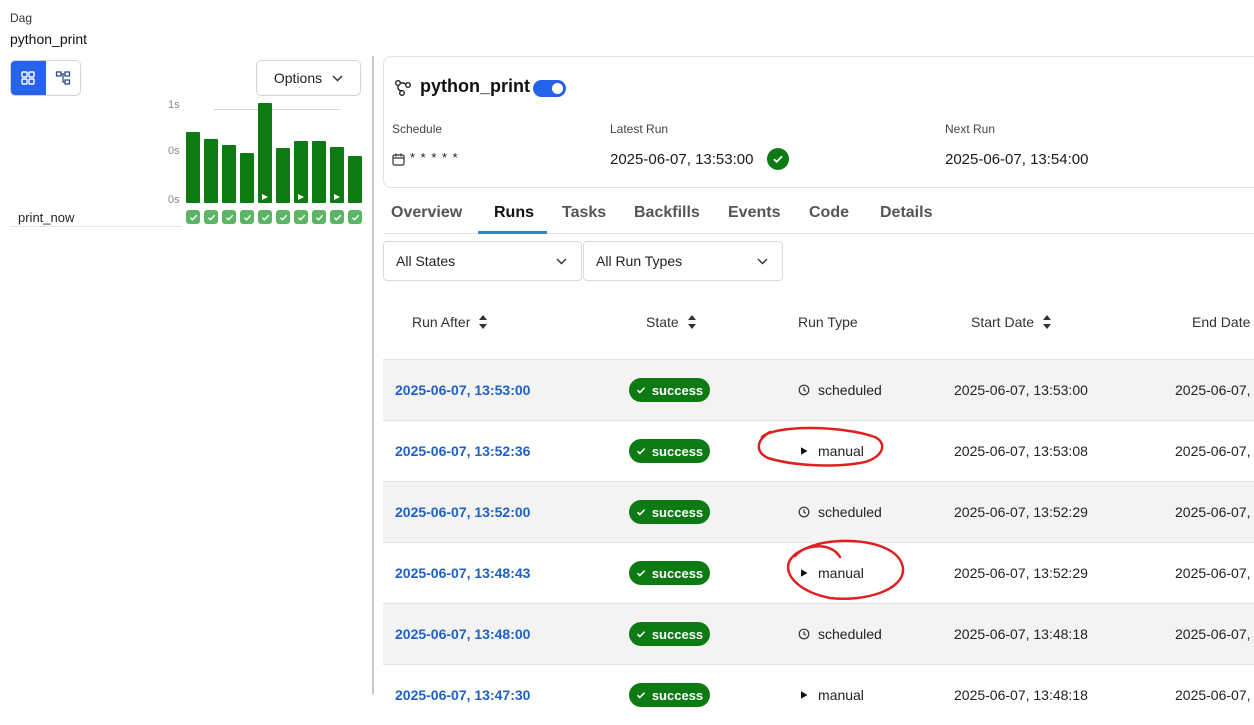  What do you see at coordinates (475, 86) in the screenshot?
I see `dag-title: python_print` at bounding box center [475, 86].